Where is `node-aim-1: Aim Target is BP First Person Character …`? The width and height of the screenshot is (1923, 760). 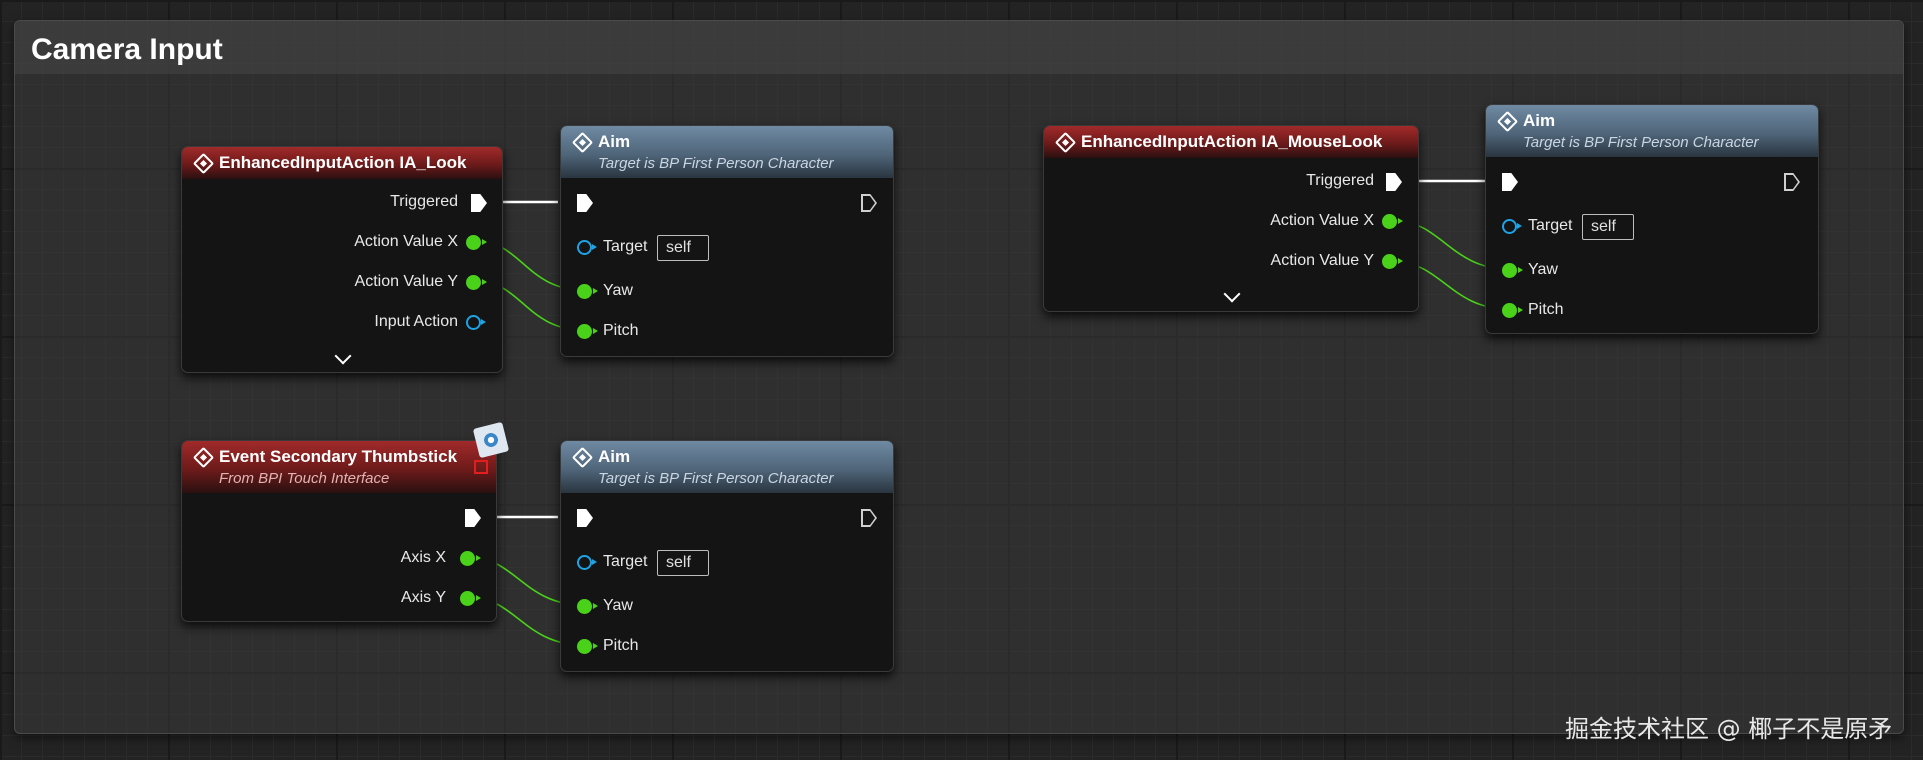 node-aim-1: Aim Target is BP First Person Character … is located at coordinates (727, 241).